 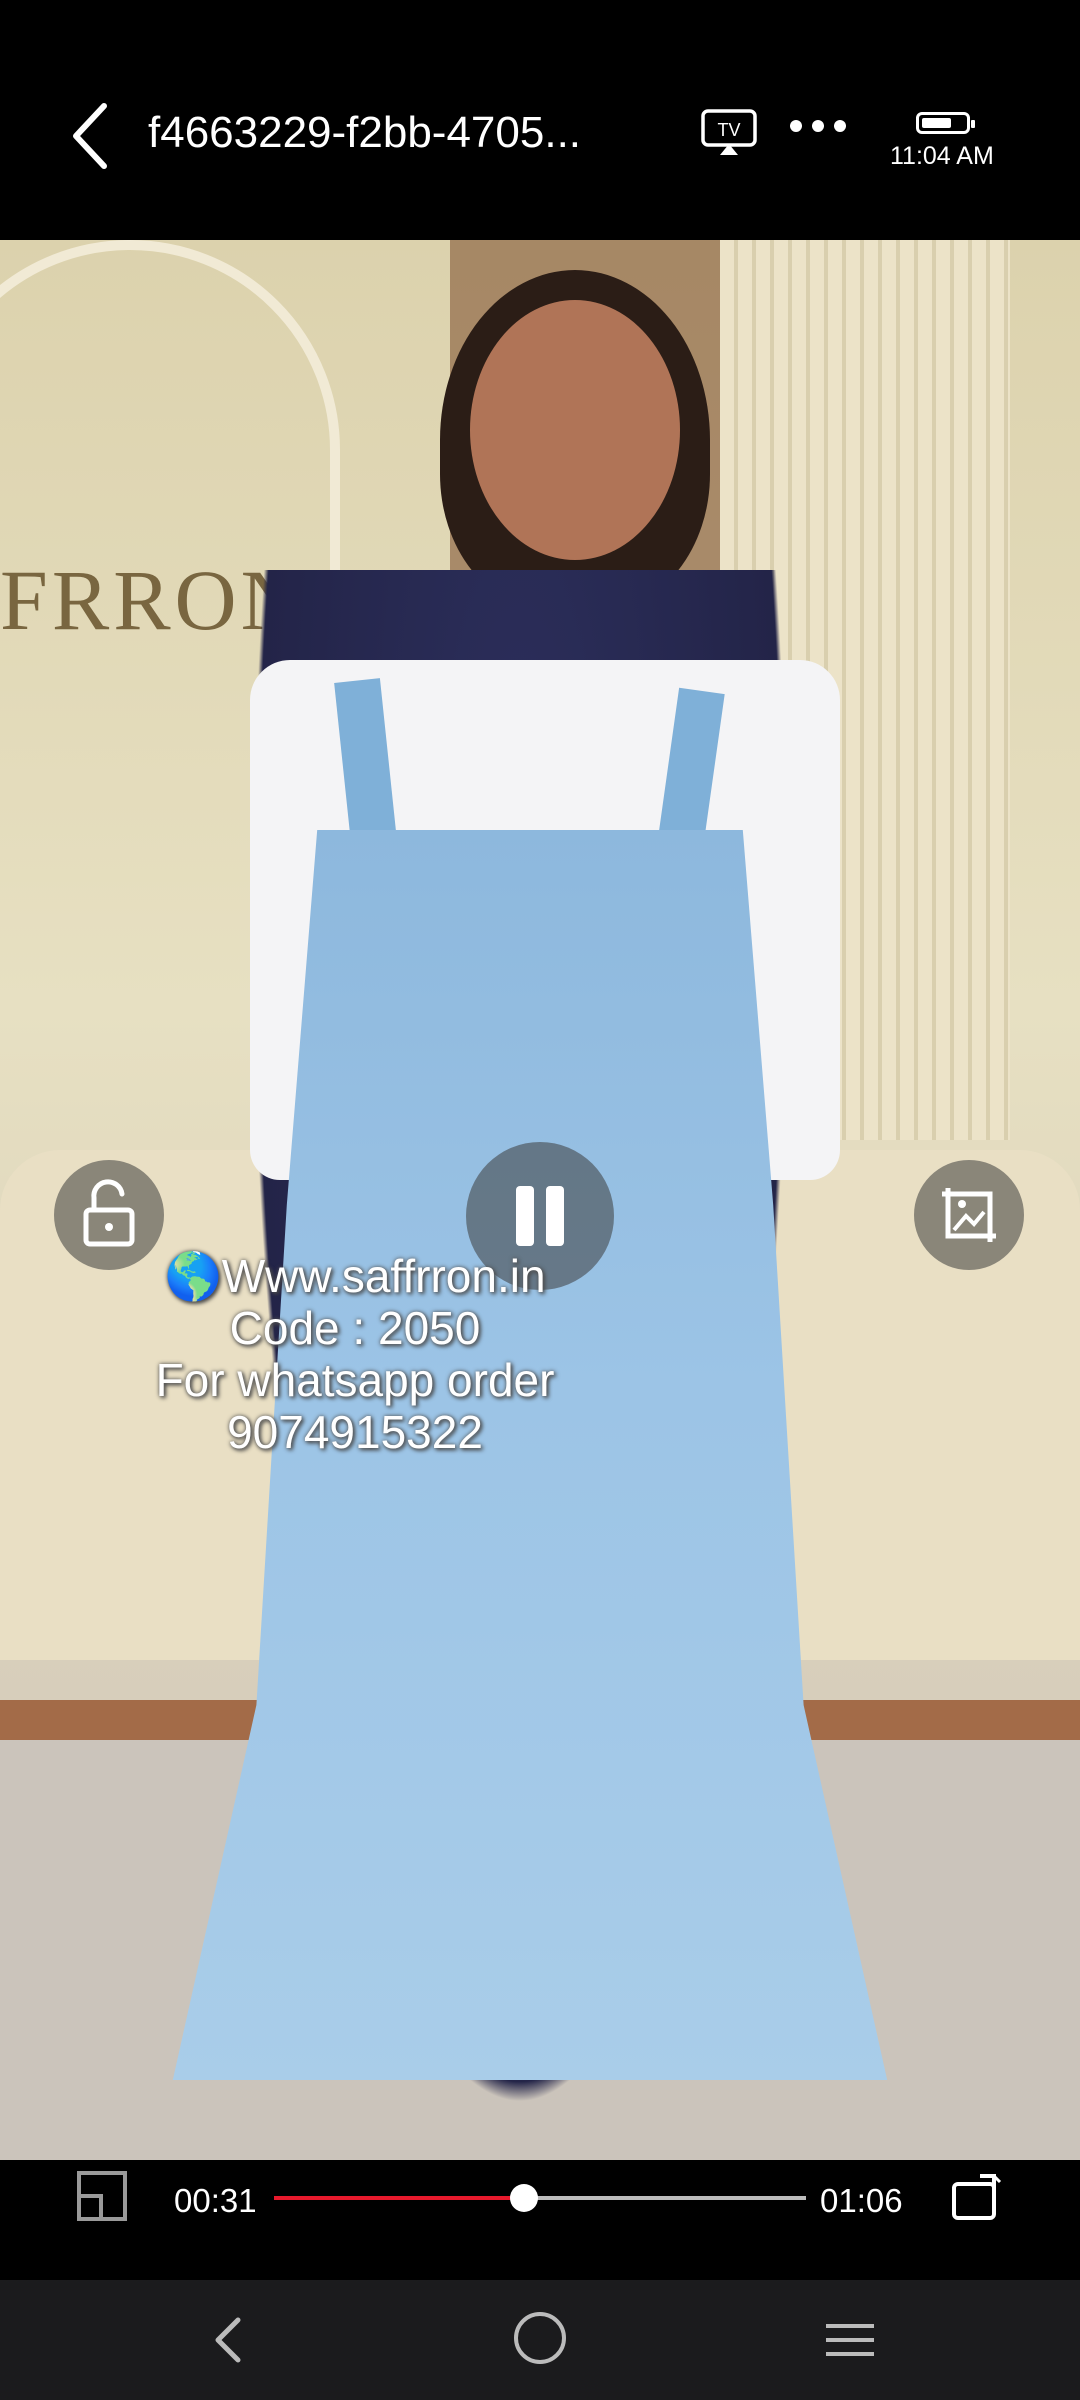 I want to click on unlock-button, so click(x=109, y=1215).